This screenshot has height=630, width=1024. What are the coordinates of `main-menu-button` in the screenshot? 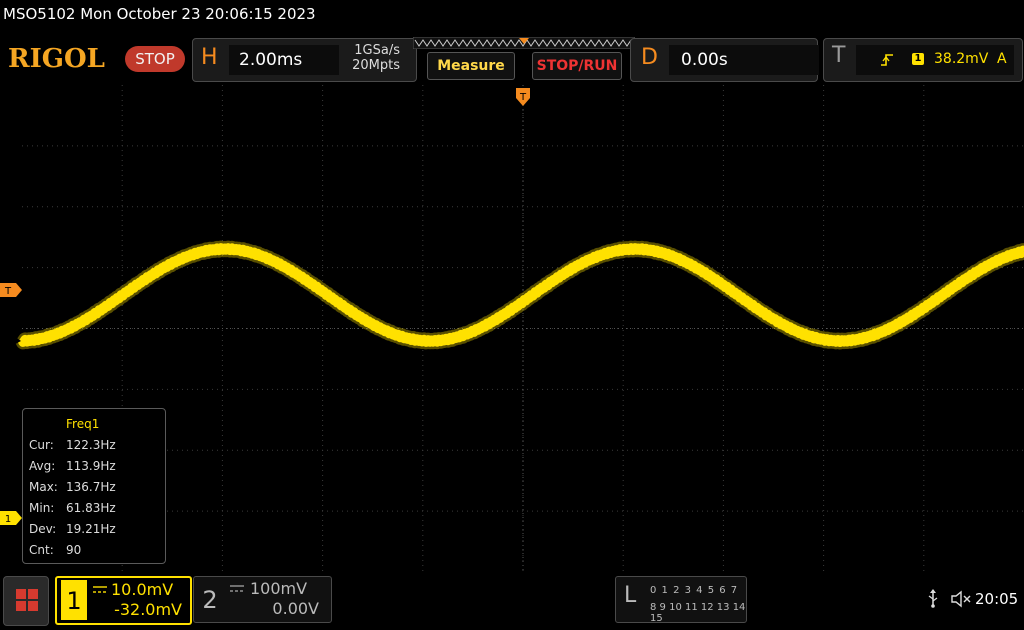 It's located at (26, 601).